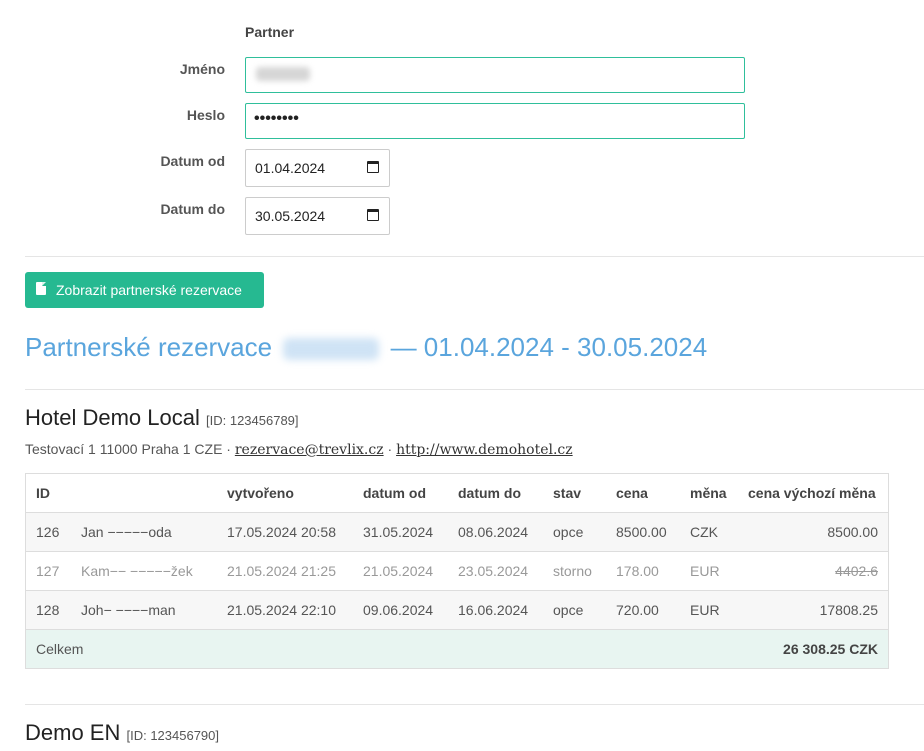 The height and width of the screenshot is (751, 924). Describe the element at coordinates (149, 290) in the screenshot. I see `button-label: Zobrazit partnerské rezervace` at that location.